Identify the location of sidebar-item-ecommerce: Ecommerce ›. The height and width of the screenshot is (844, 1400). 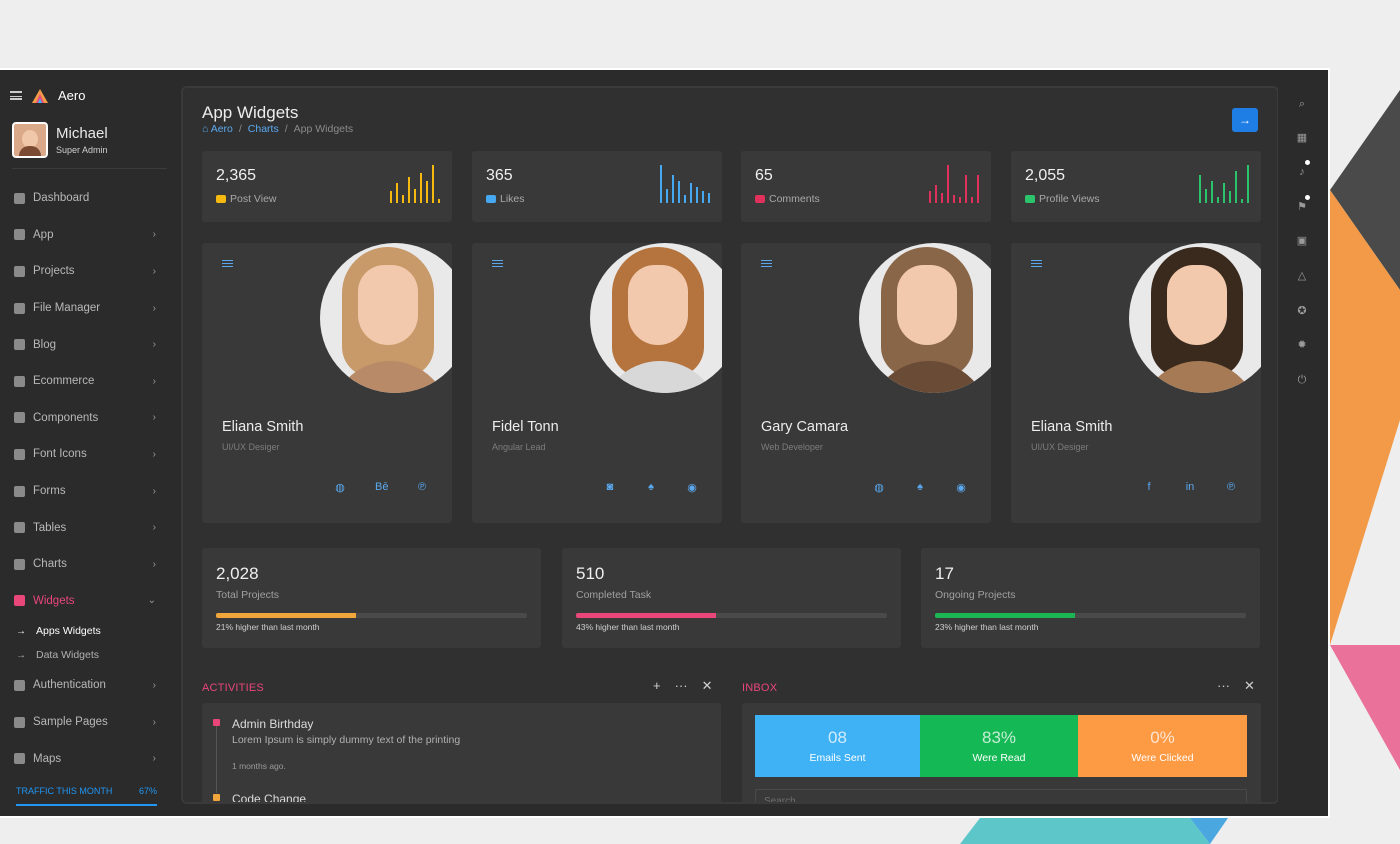
(88, 381).